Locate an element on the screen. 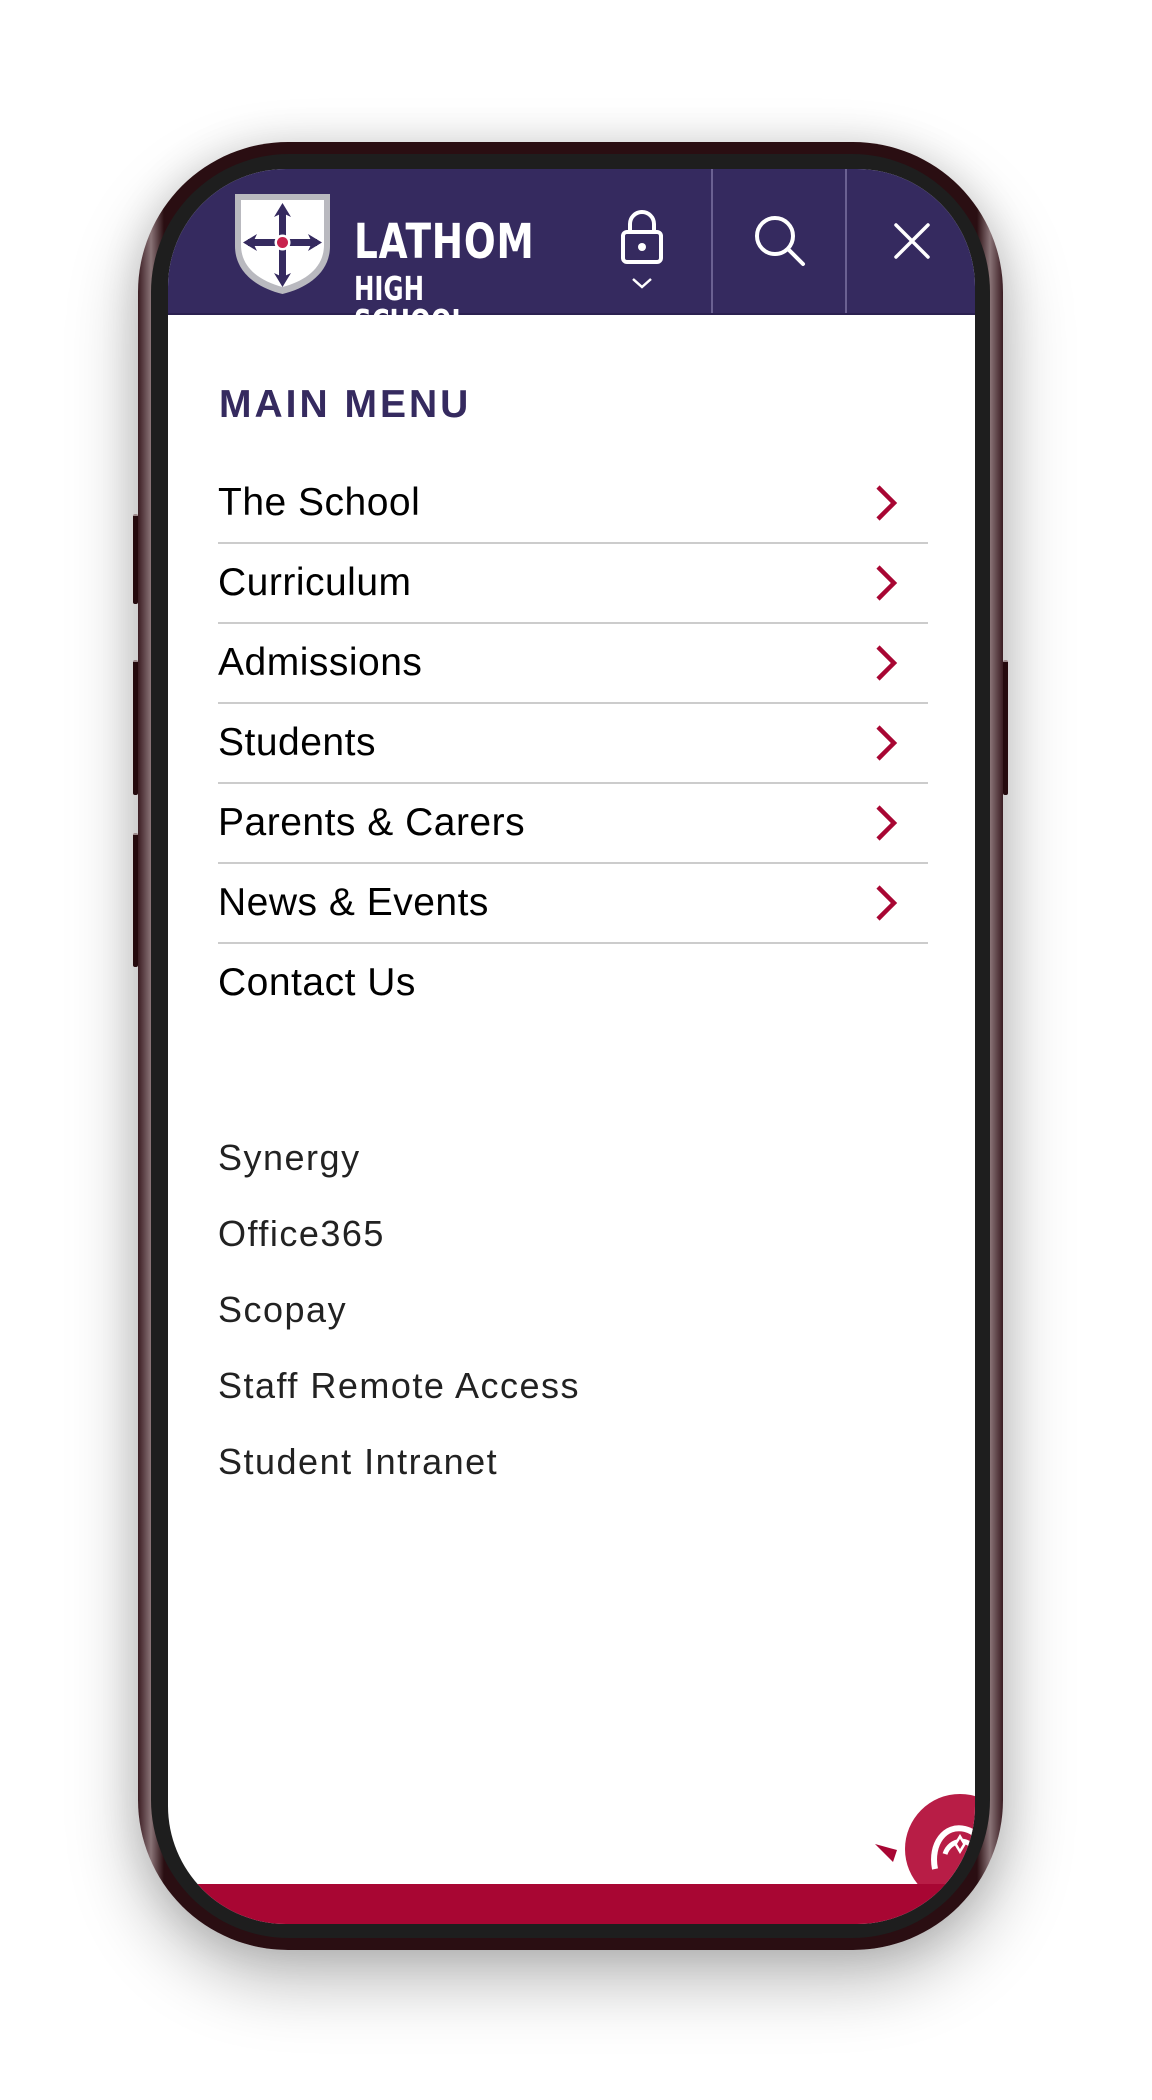 The image size is (1152, 2100). menu-item-the-school: The School is located at coordinates (573, 504).